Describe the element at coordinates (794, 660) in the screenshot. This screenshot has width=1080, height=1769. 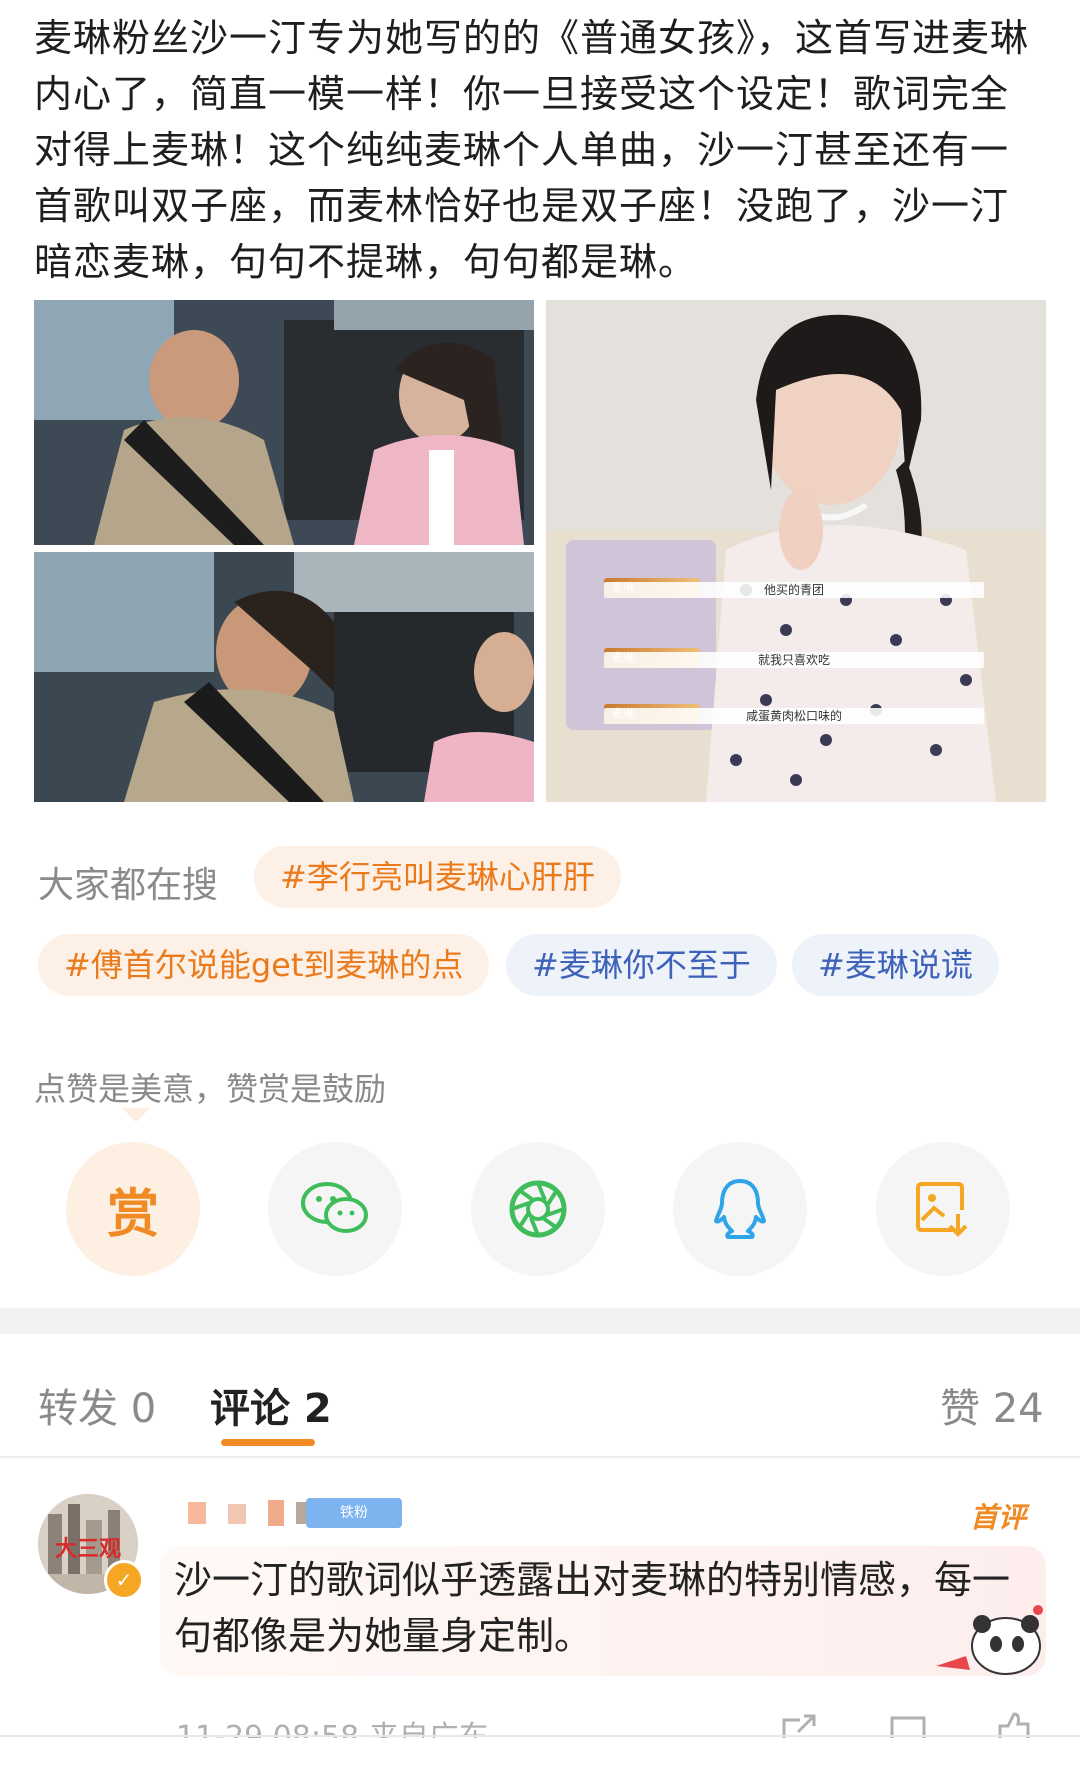
I see `subtitle-line: 就我只喜欢吃` at that location.